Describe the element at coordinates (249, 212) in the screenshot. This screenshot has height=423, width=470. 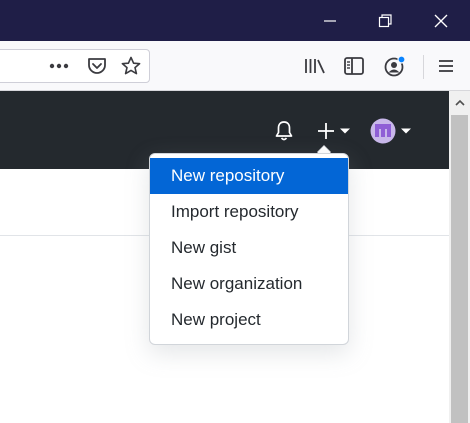
I see `menu-item-import-repository: Import repository` at that location.